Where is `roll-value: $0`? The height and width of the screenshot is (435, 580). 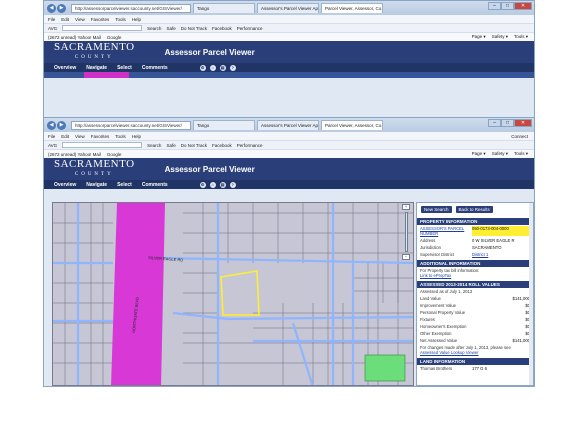
roll-value: $0 is located at coordinates (527, 312).